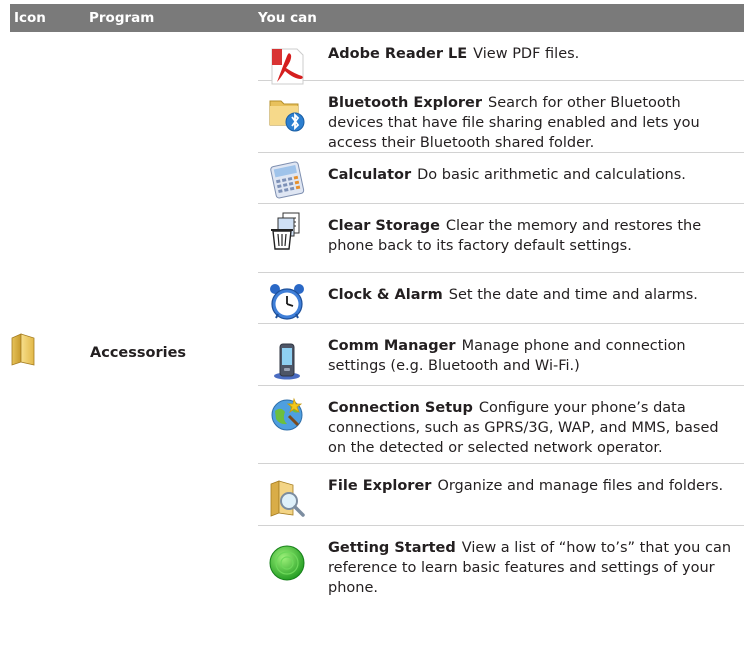 The width and height of the screenshot is (744, 666). What do you see at coordinates (400, 408) in the screenshot?
I see `program-name: Connection Setup` at bounding box center [400, 408].